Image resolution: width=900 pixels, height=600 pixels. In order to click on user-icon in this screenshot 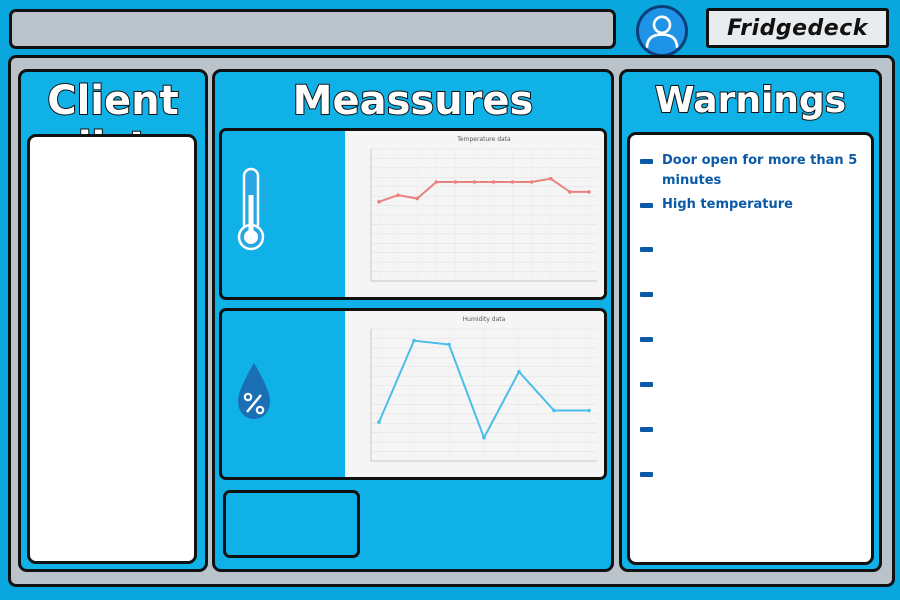, I will do `click(662, 31)`.